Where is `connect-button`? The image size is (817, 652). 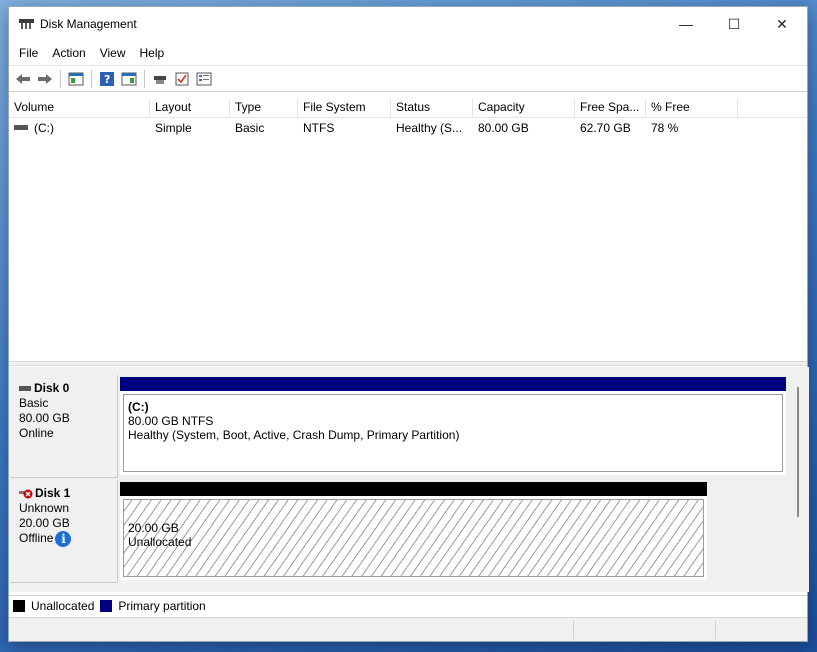
connect-button is located at coordinates (159, 79).